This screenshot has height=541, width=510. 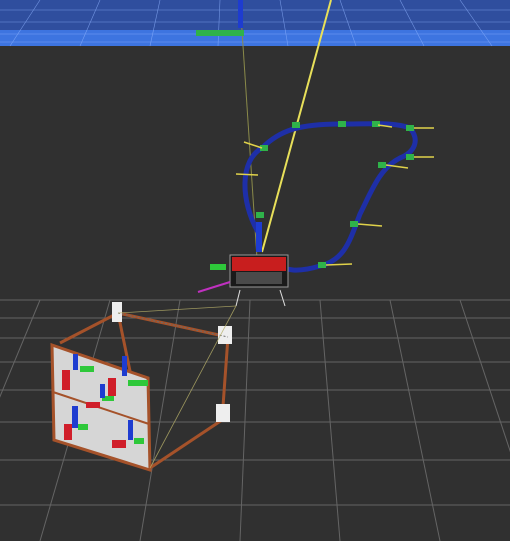 What do you see at coordinates (255, 23) in the screenshot?
I see `water-surface` at bounding box center [255, 23].